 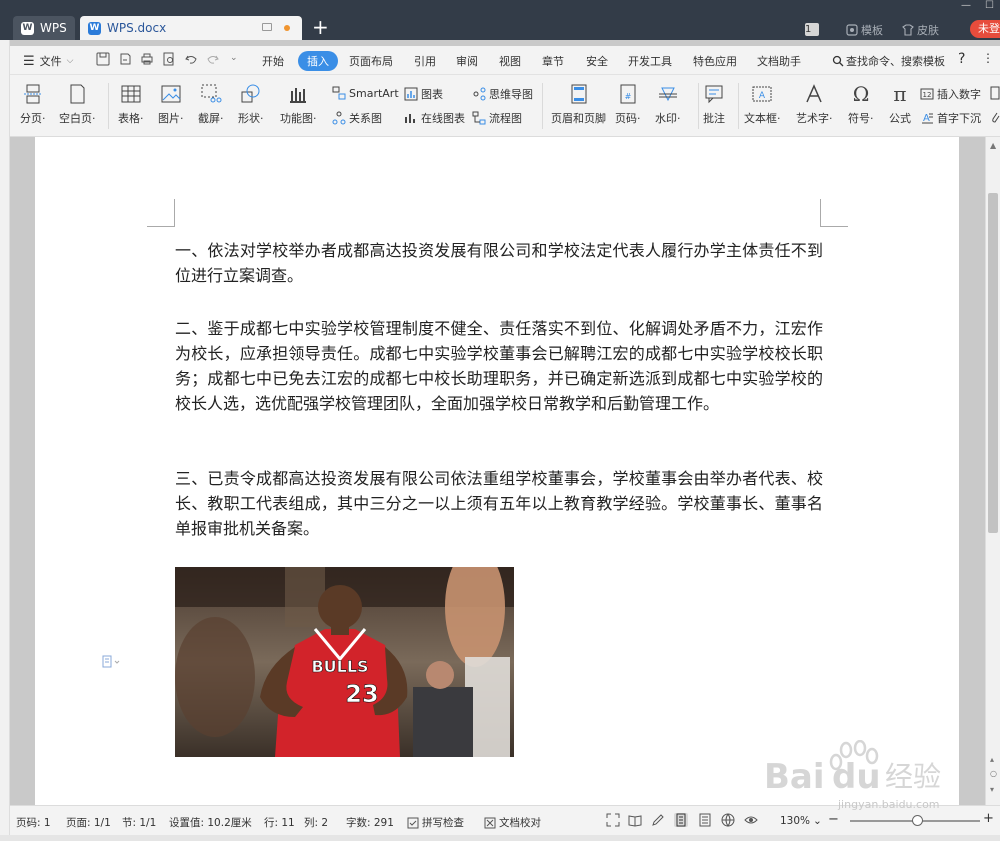 What do you see at coordinates (413, 822) in the screenshot?
I see `spellcheck-icon` at bounding box center [413, 822].